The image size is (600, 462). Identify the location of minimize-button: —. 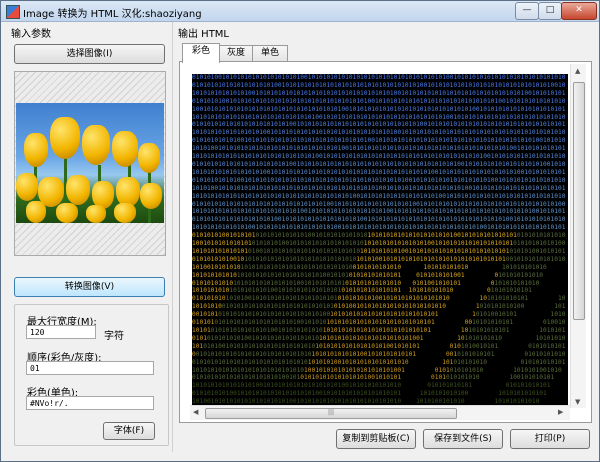
(527, 11).